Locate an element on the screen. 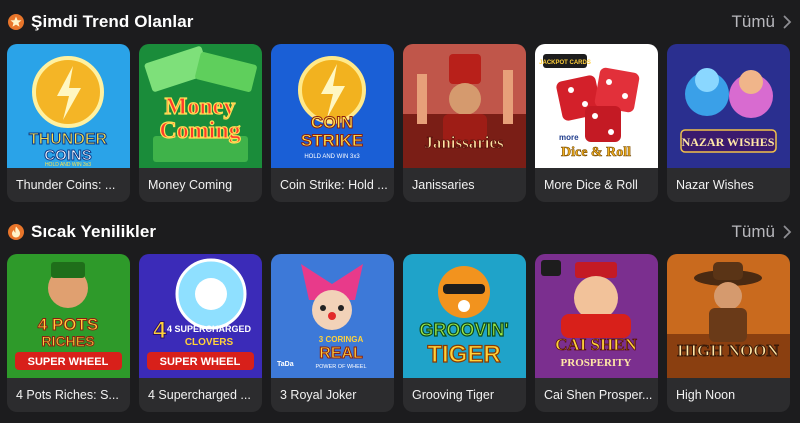 Image resolution: width=800 pixels, height=423 pixels. game-title: Money Coming is located at coordinates (190, 185).